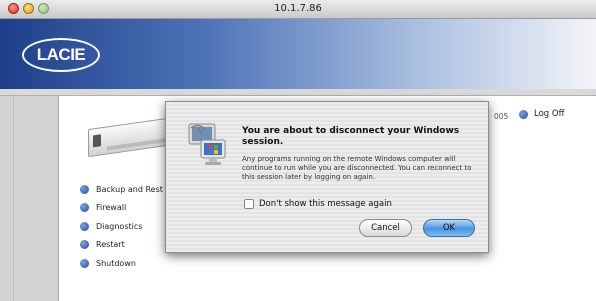 The height and width of the screenshot is (301, 596). I want to click on menu-item-label: Diagnostics, so click(119, 226).